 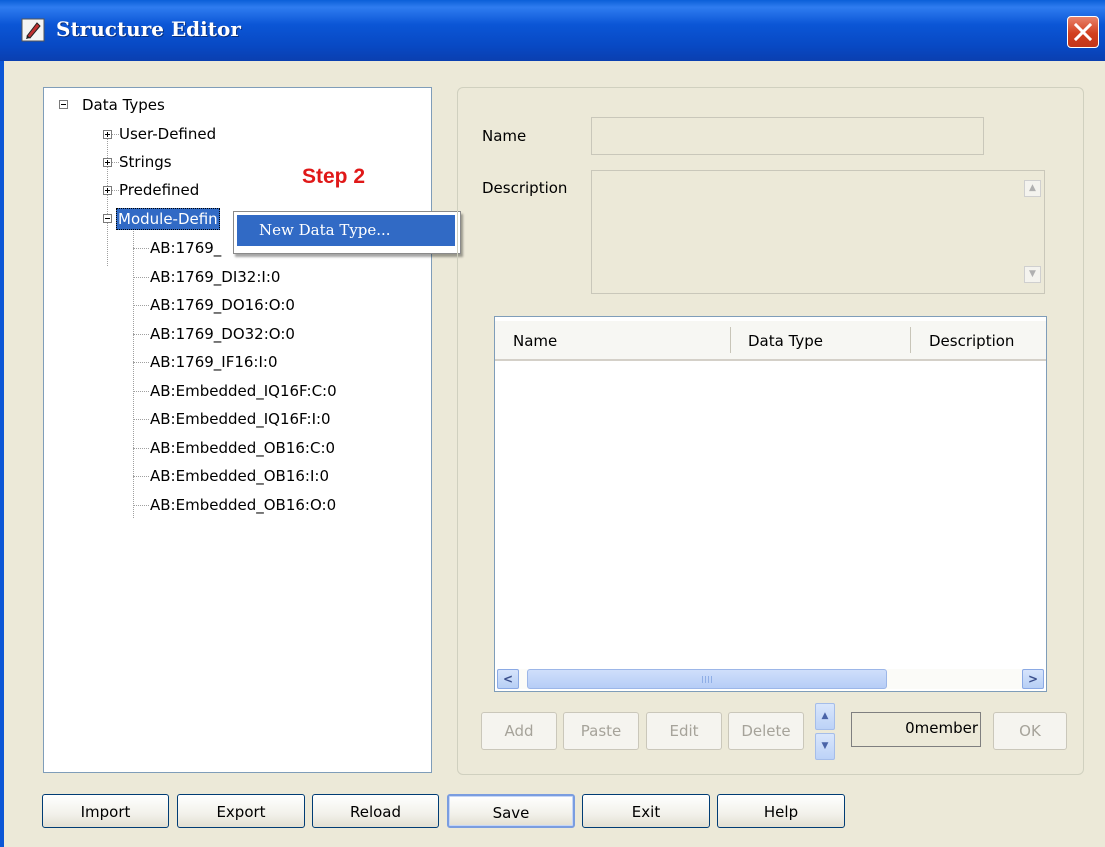 I want to click on tree-item-strings: Strings, so click(x=145, y=162).